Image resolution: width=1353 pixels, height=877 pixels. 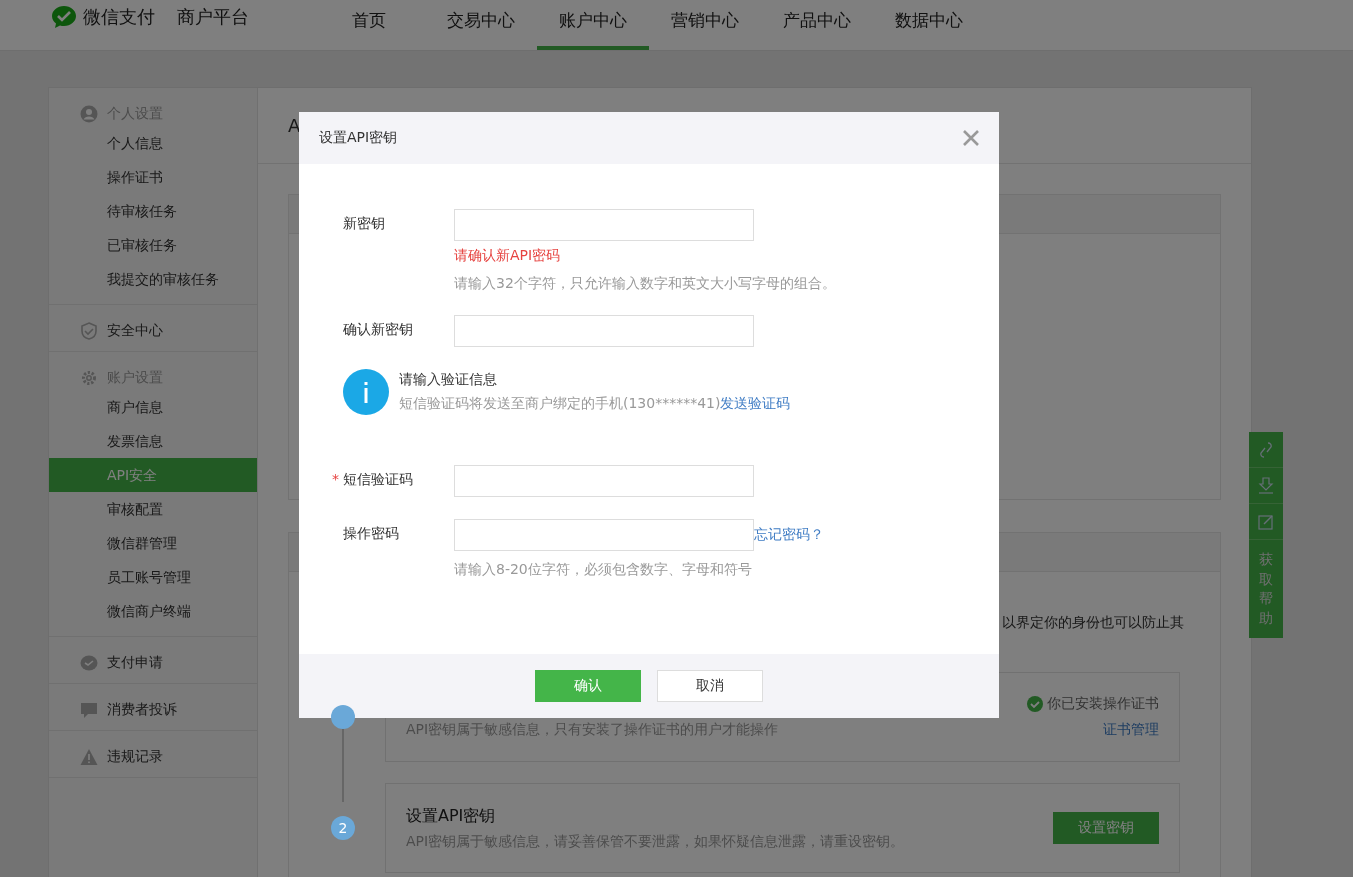 I want to click on step-title: 设置API密钥, so click(x=451, y=816).